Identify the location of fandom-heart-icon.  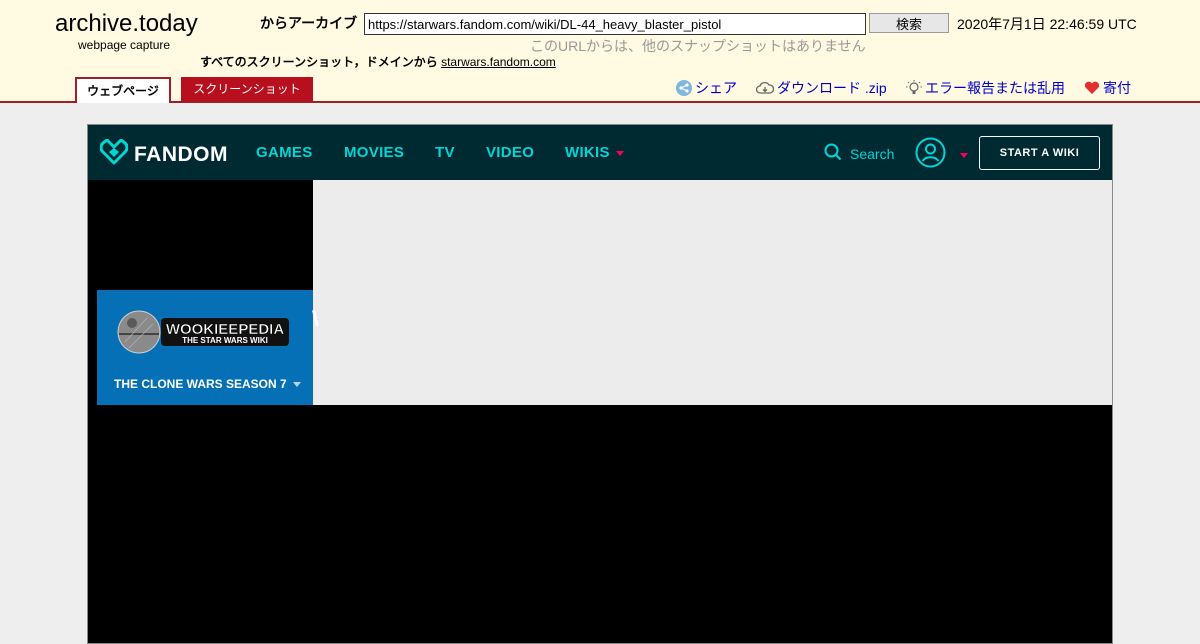
(114, 154).